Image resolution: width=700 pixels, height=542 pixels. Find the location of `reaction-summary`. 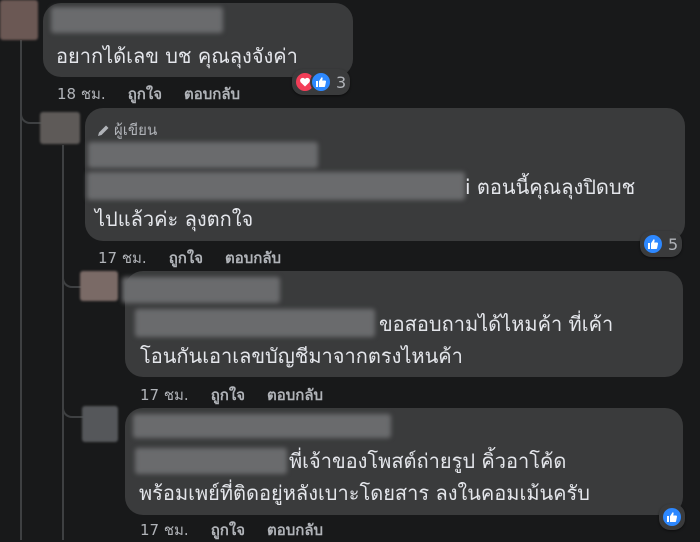

reaction-summary is located at coordinates (672, 517).